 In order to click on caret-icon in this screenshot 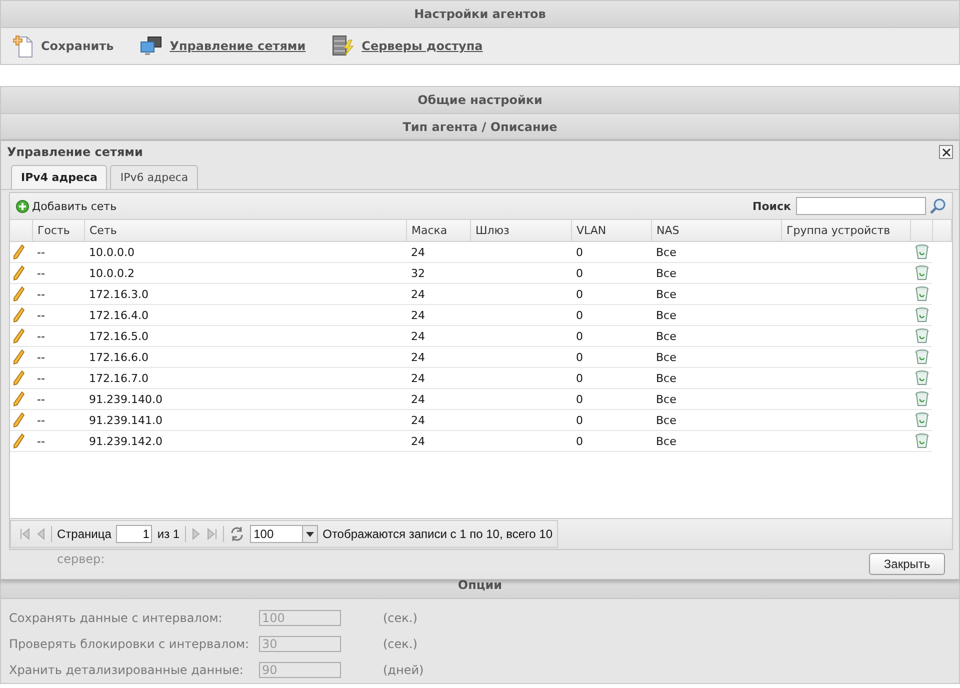, I will do `click(310, 534)`.